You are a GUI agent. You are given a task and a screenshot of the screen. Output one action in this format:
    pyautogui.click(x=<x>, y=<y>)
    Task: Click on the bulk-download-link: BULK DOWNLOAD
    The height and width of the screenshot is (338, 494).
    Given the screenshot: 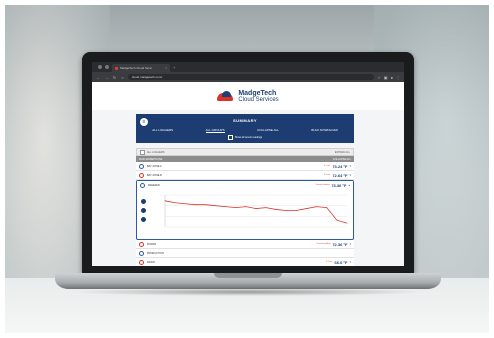 What is the action you would take?
    pyautogui.click(x=324, y=130)
    